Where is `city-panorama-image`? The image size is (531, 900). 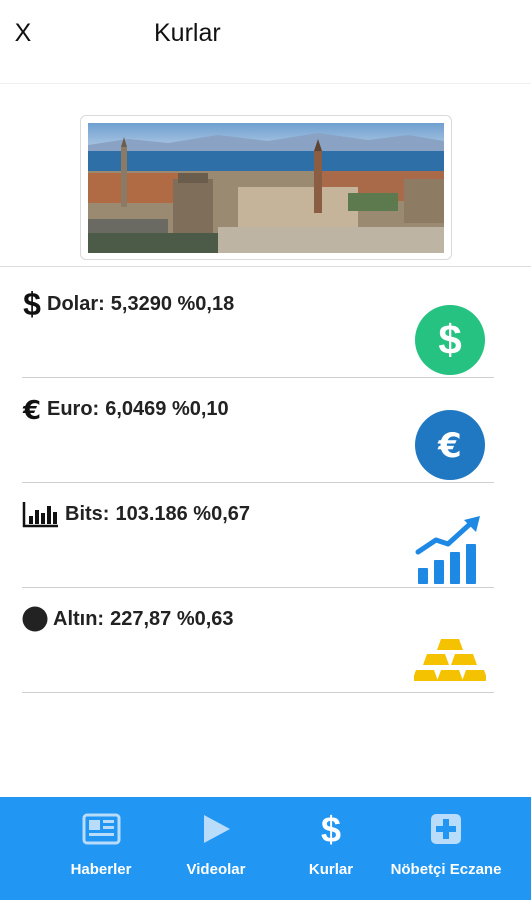 city-panorama-image is located at coordinates (266, 188).